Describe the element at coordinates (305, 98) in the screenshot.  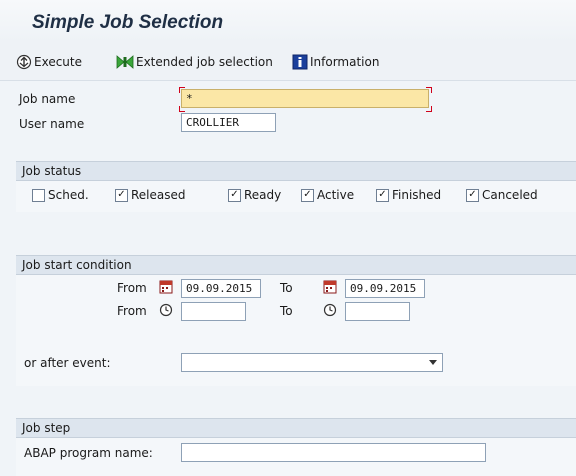
I see `job-name-field: *` at that location.